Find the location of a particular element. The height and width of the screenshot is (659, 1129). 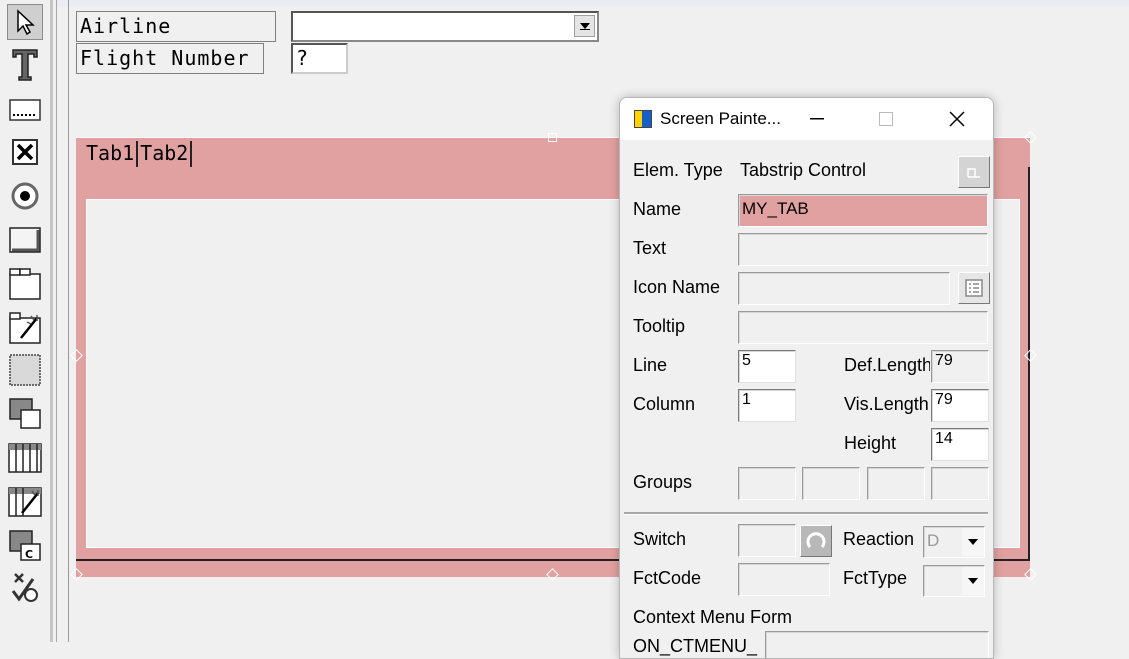

tabstrip-icon is located at coordinates (25, 284).